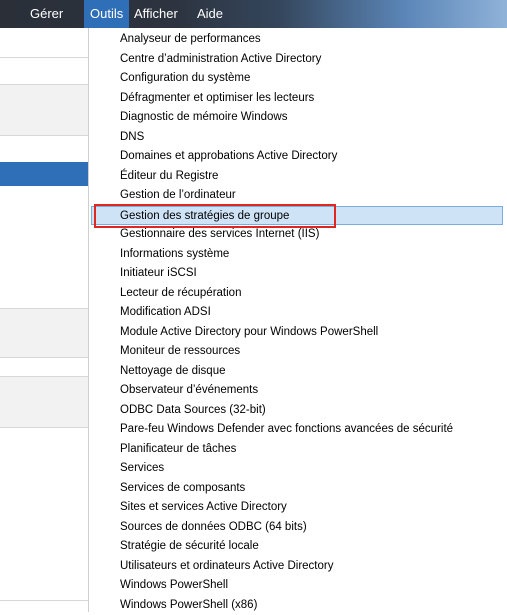  What do you see at coordinates (298, 274) in the screenshot?
I see `menu-item: Initiateur iSCSI` at bounding box center [298, 274].